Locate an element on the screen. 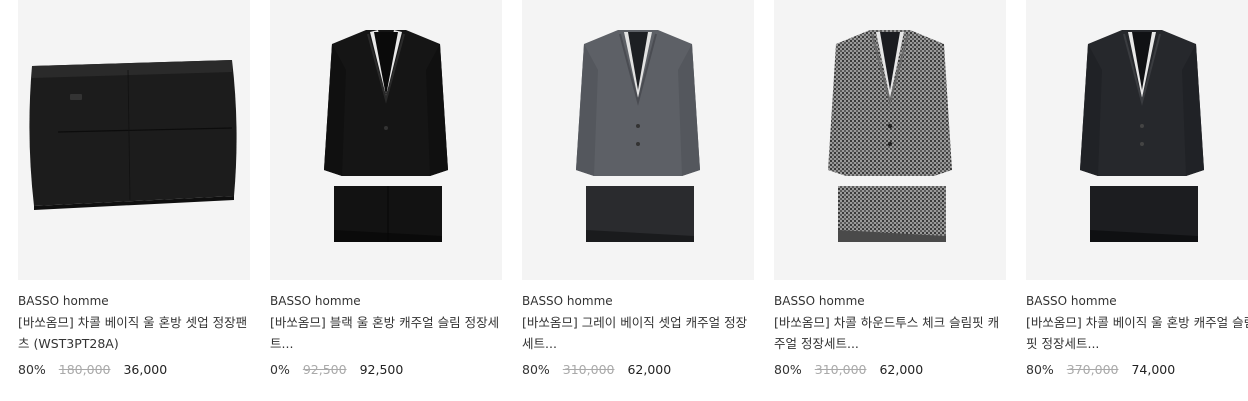  sale-price: 36,000 is located at coordinates (145, 369).